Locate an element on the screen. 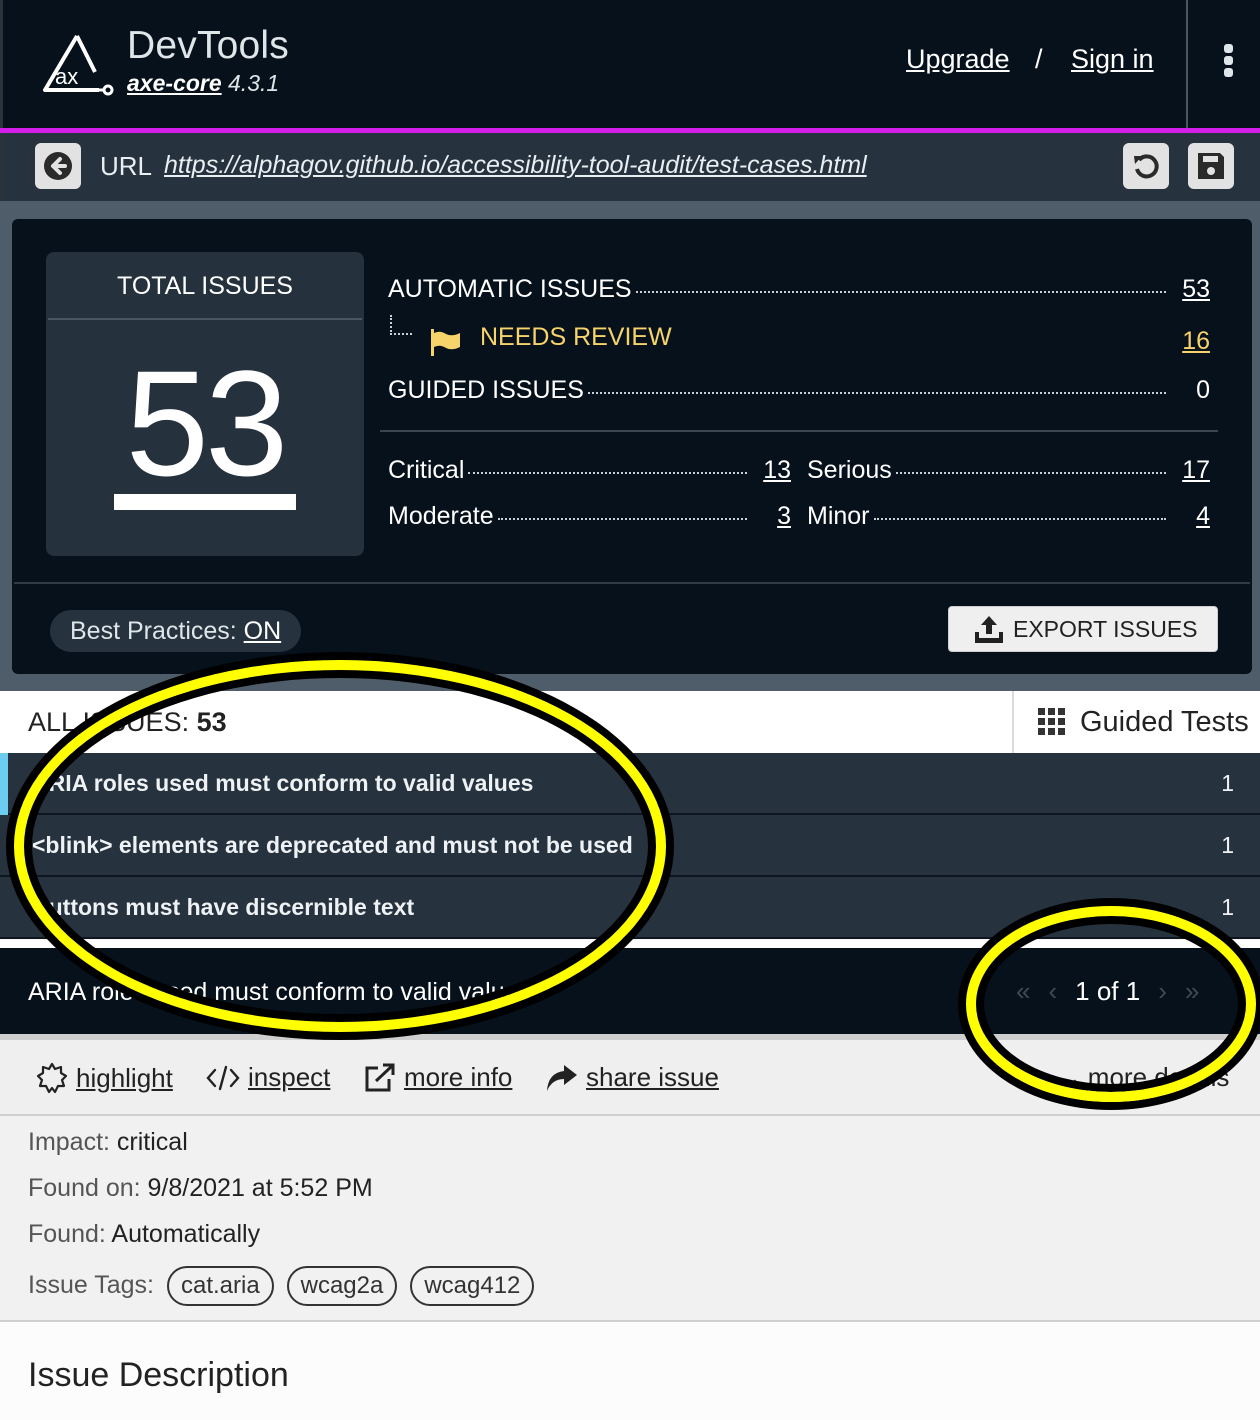 The image size is (1260, 1420). guided-issues-count: 0 is located at coordinates (1203, 390).